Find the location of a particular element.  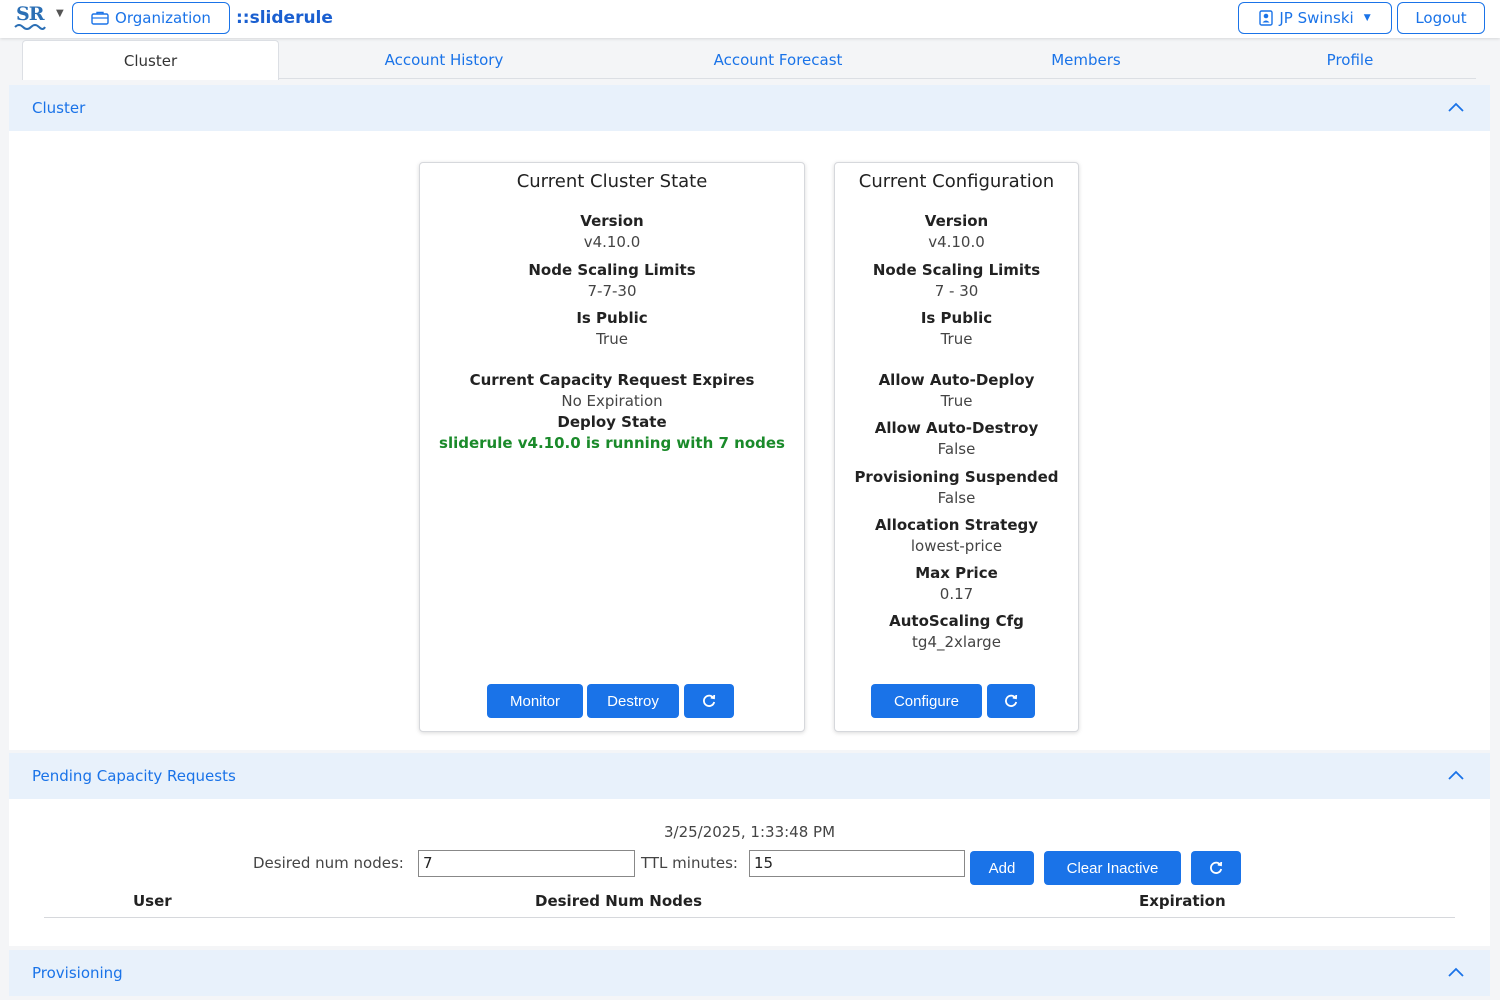

autoscaling-value: tg4_2xlarge is located at coordinates (956, 642).